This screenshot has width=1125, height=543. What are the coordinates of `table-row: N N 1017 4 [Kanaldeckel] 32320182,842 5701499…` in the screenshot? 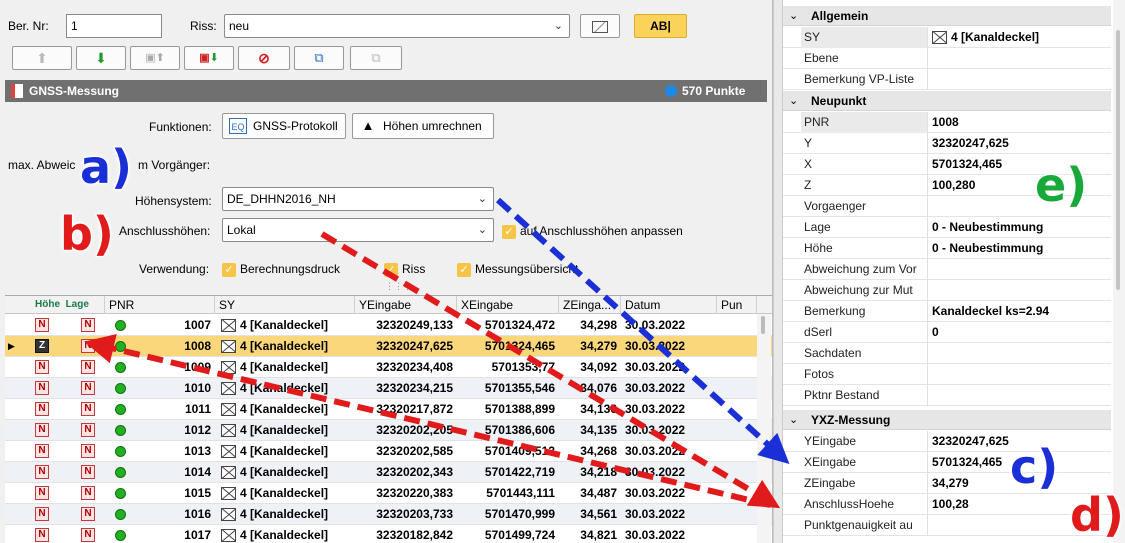 It's located at (388, 534).